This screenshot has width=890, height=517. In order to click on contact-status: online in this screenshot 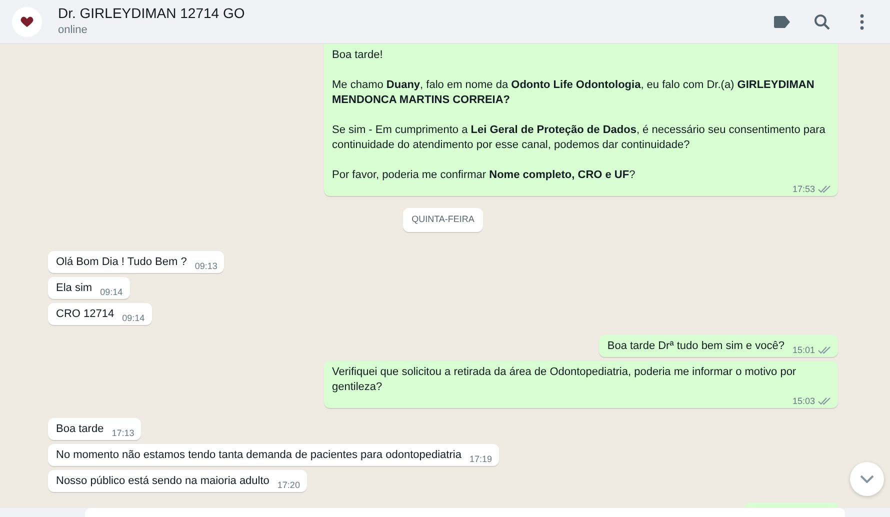, I will do `click(73, 30)`.